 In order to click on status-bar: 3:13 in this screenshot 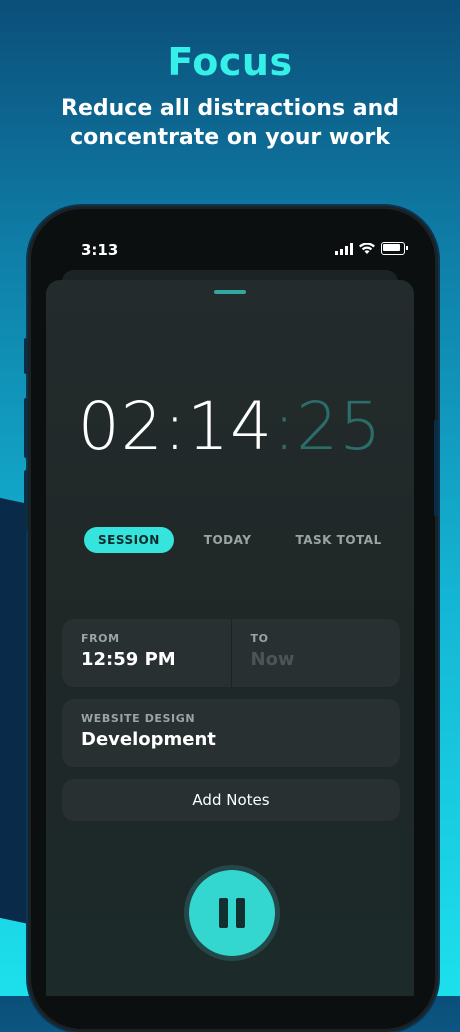, I will do `click(231, 250)`.